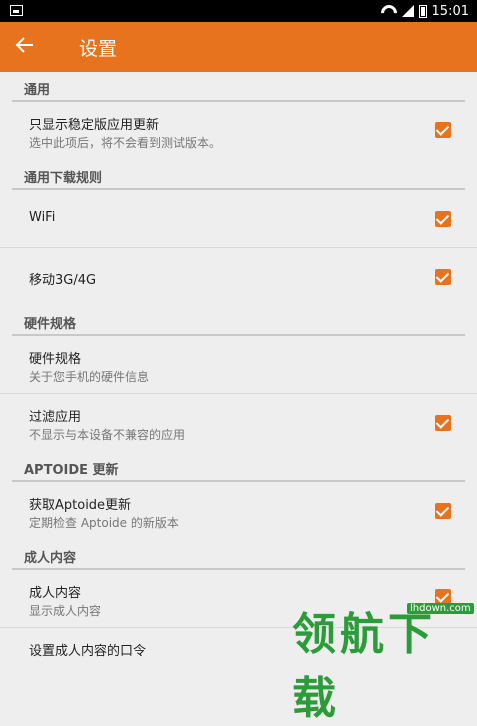 This screenshot has width=477, height=726. Describe the element at coordinates (238, 277) in the screenshot. I see `setting-mobile-data: 移动3G/4G` at that location.